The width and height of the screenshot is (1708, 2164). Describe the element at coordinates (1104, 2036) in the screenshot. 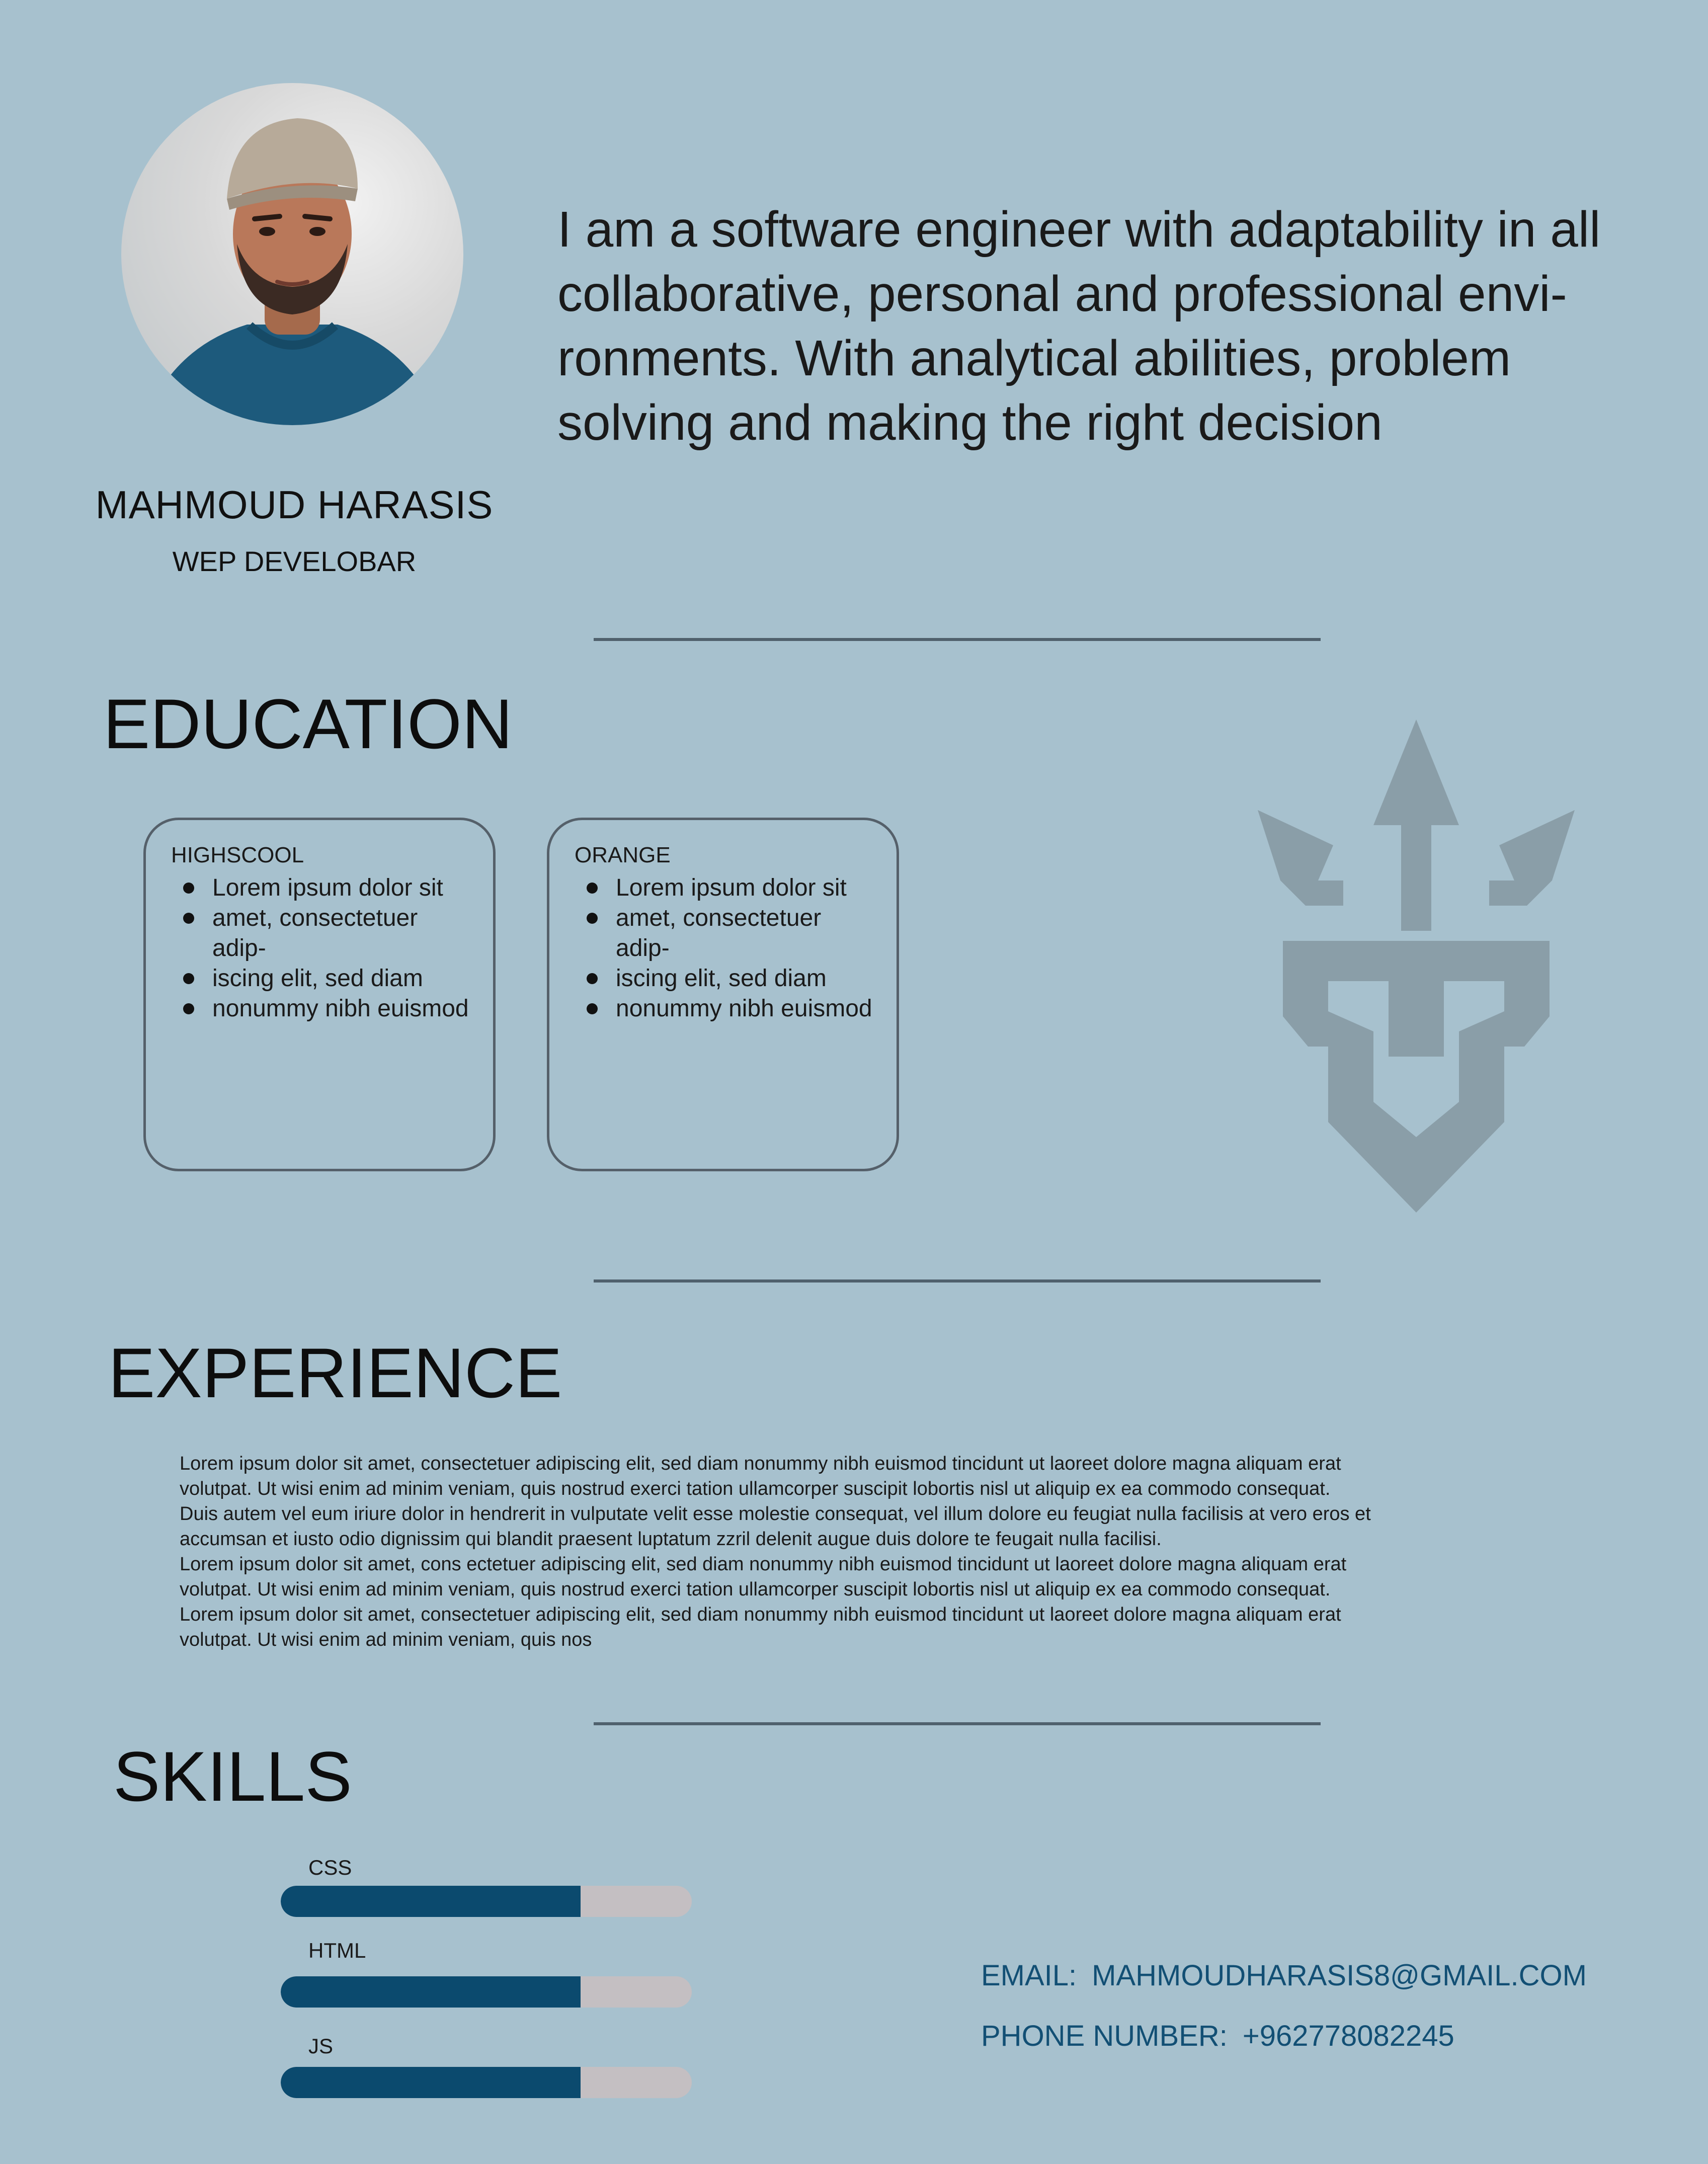

I see `phone-label: PHONE NUMBER:` at that location.